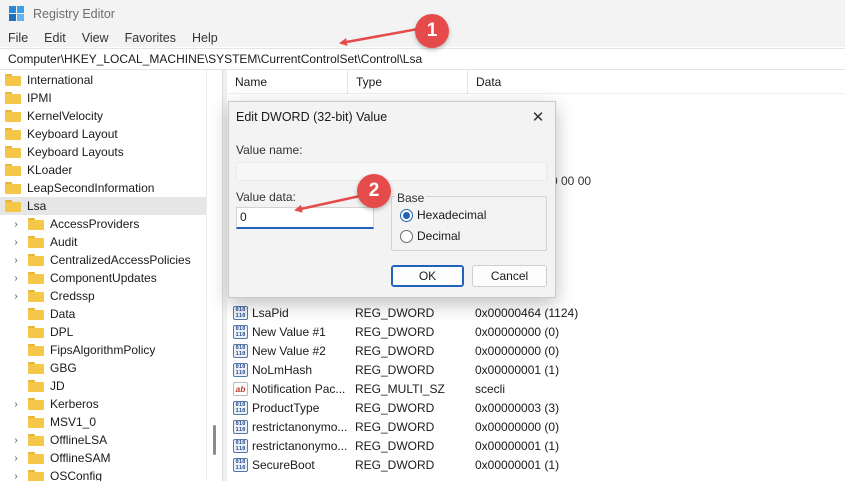  I want to click on column-header-name: Name, so click(287, 82).